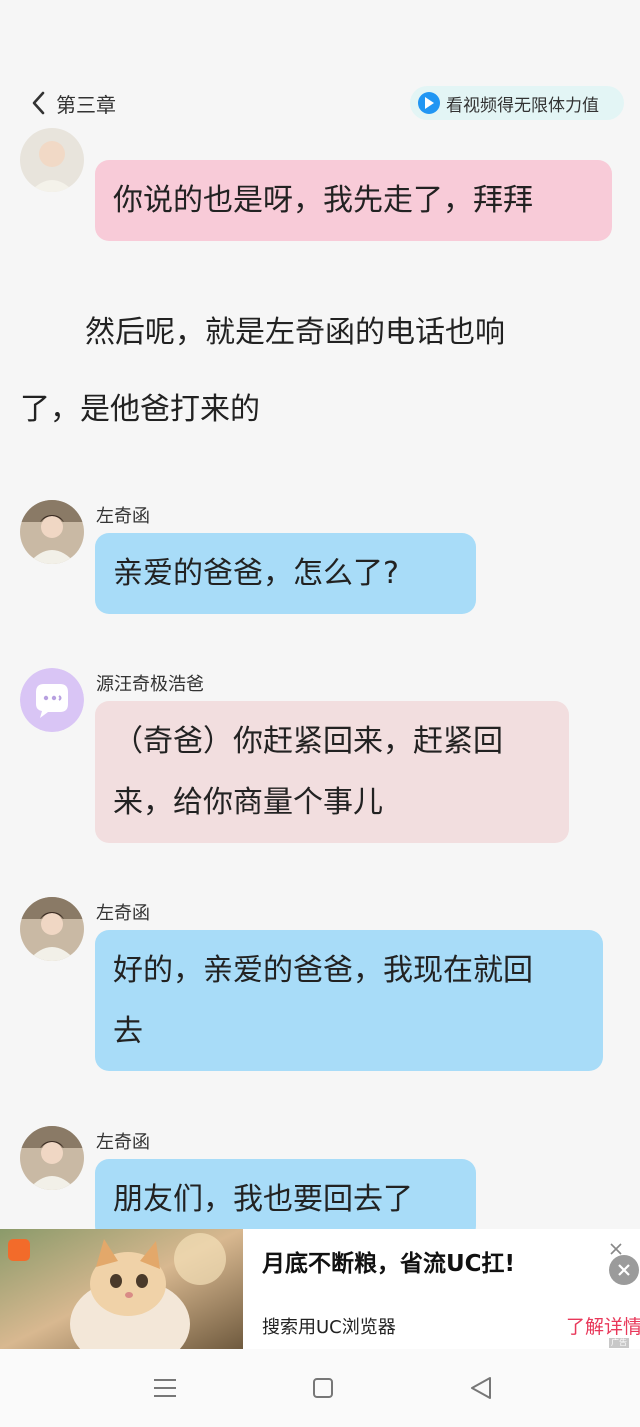  Describe the element at coordinates (38, 103) in the screenshot. I see `chevron-left-icon` at that location.